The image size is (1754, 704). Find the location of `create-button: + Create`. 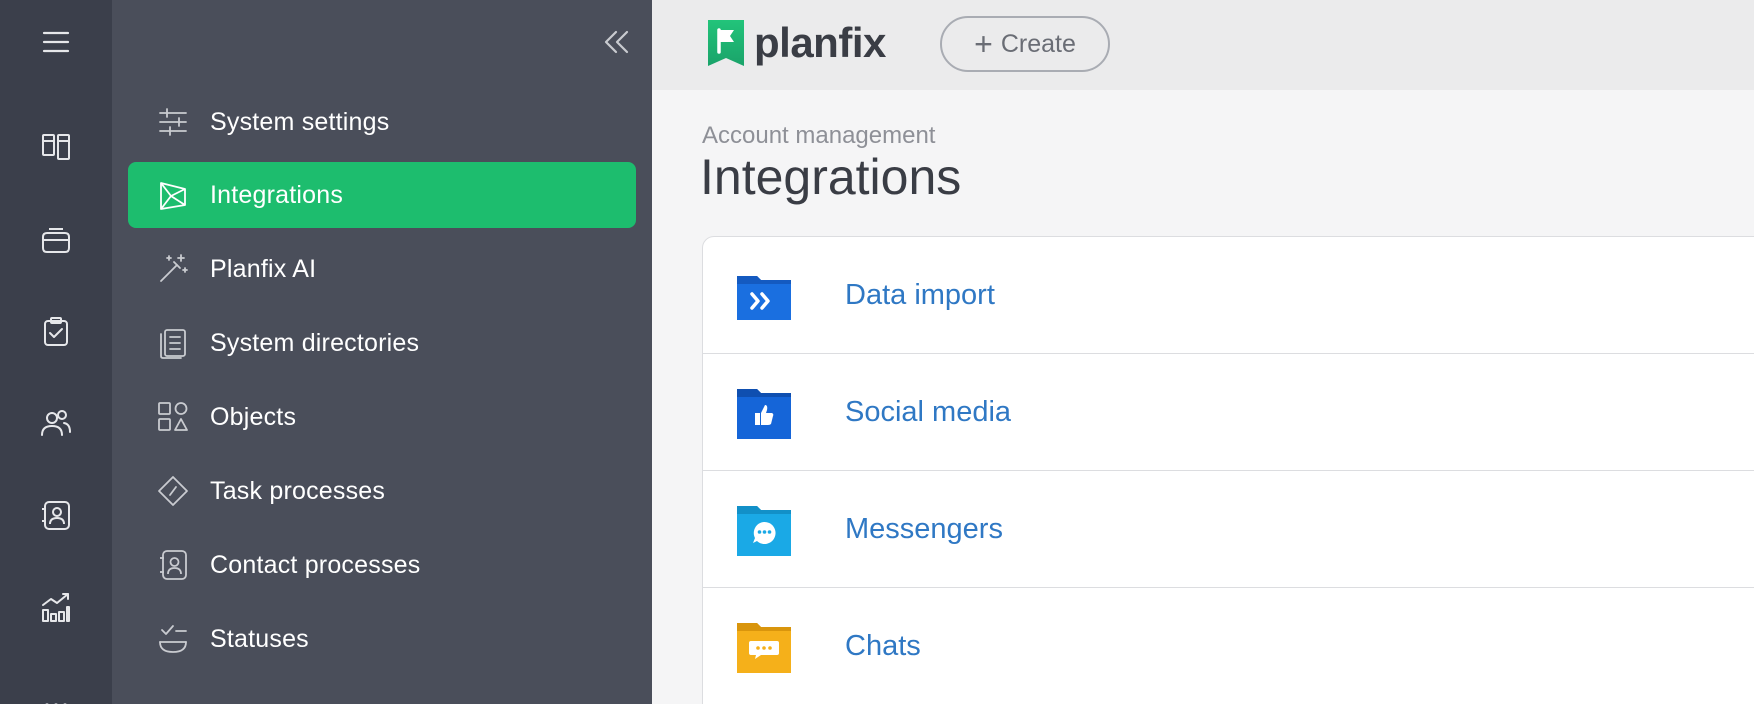

create-button: + Create is located at coordinates (1025, 44).